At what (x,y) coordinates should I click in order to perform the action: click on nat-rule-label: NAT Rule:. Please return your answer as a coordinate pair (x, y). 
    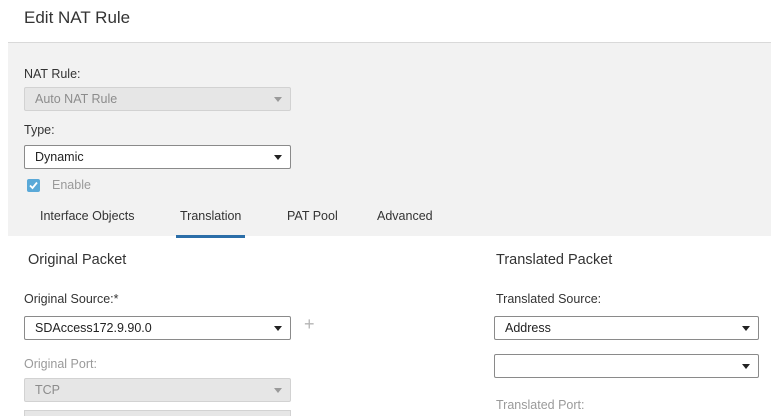
    Looking at the image, I should click on (52, 74).